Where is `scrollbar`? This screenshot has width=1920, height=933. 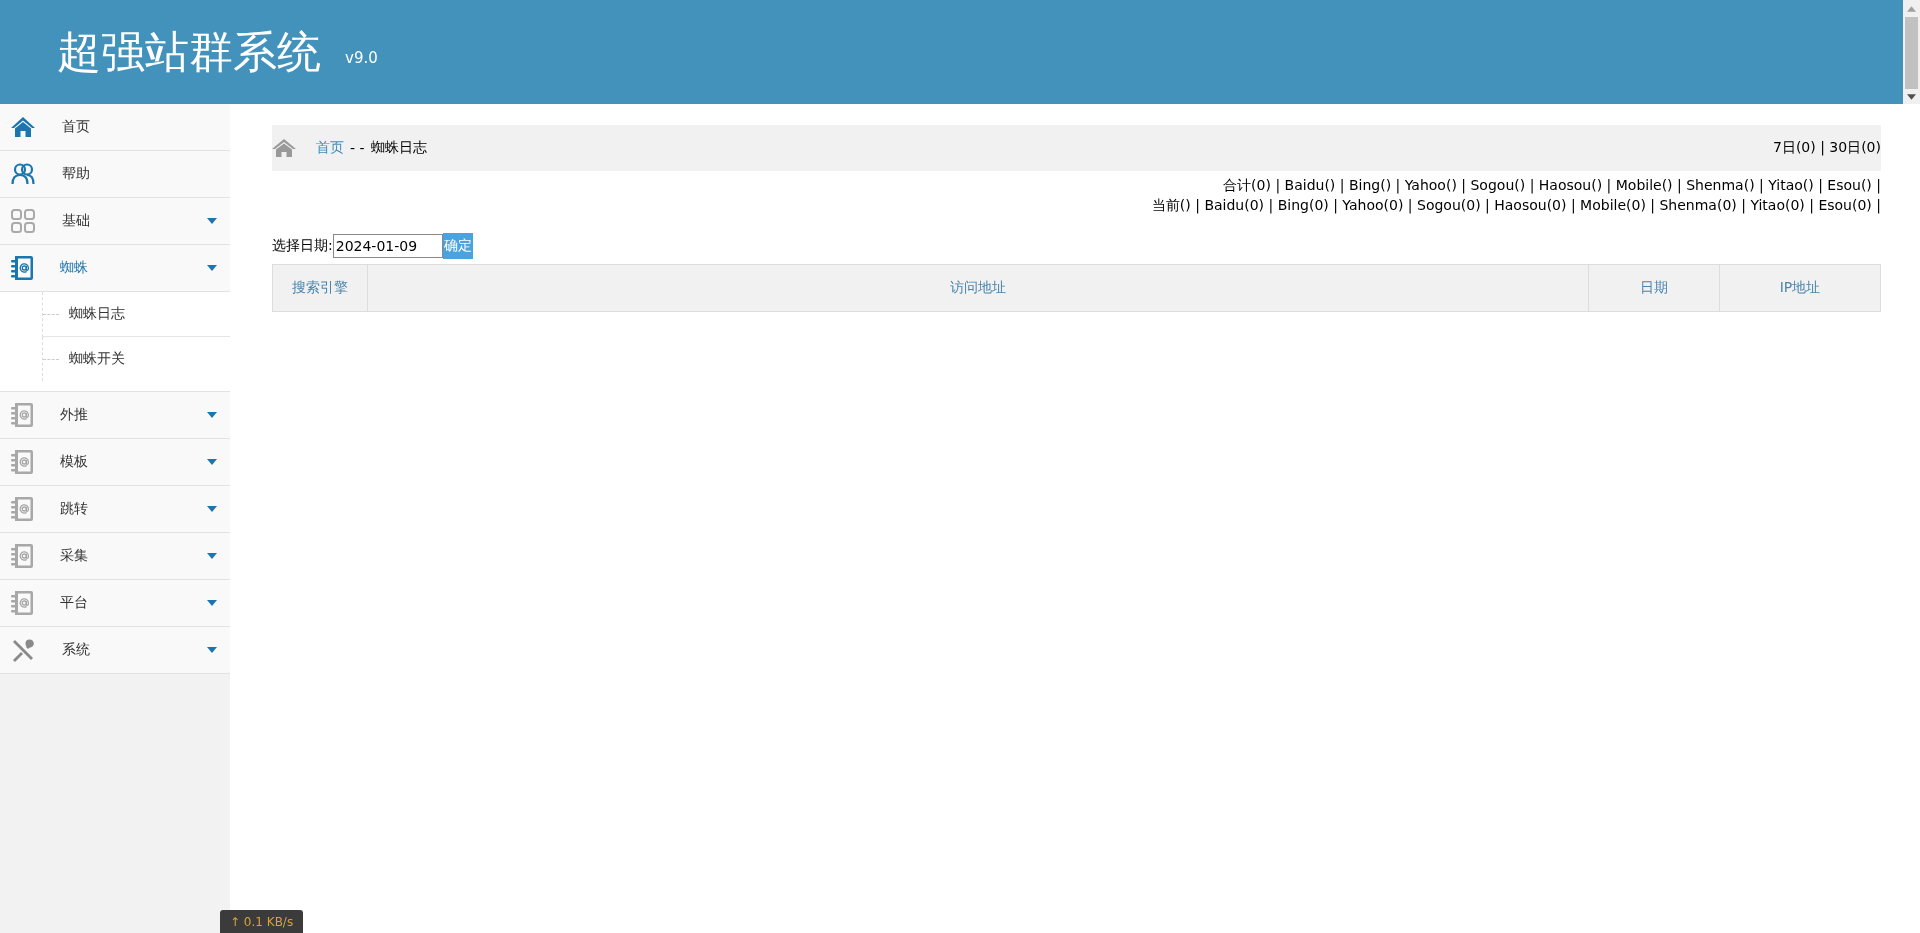 scrollbar is located at coordinates (1911, 52).